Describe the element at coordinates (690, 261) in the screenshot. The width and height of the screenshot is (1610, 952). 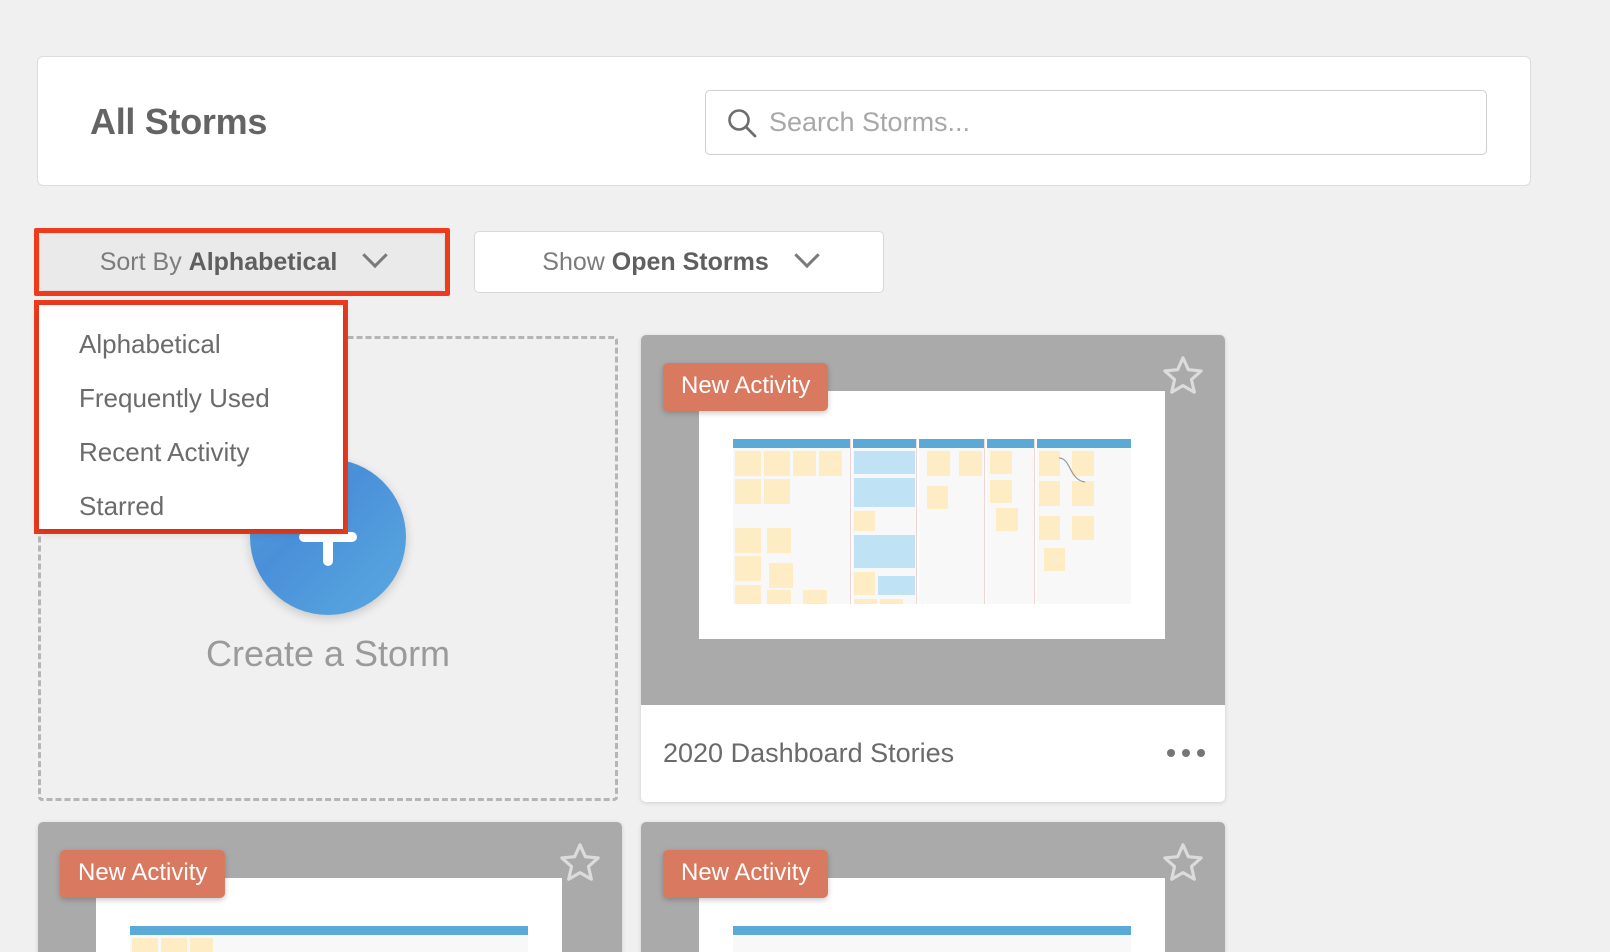
I see `show-filter-value: Open Storms` at that location.